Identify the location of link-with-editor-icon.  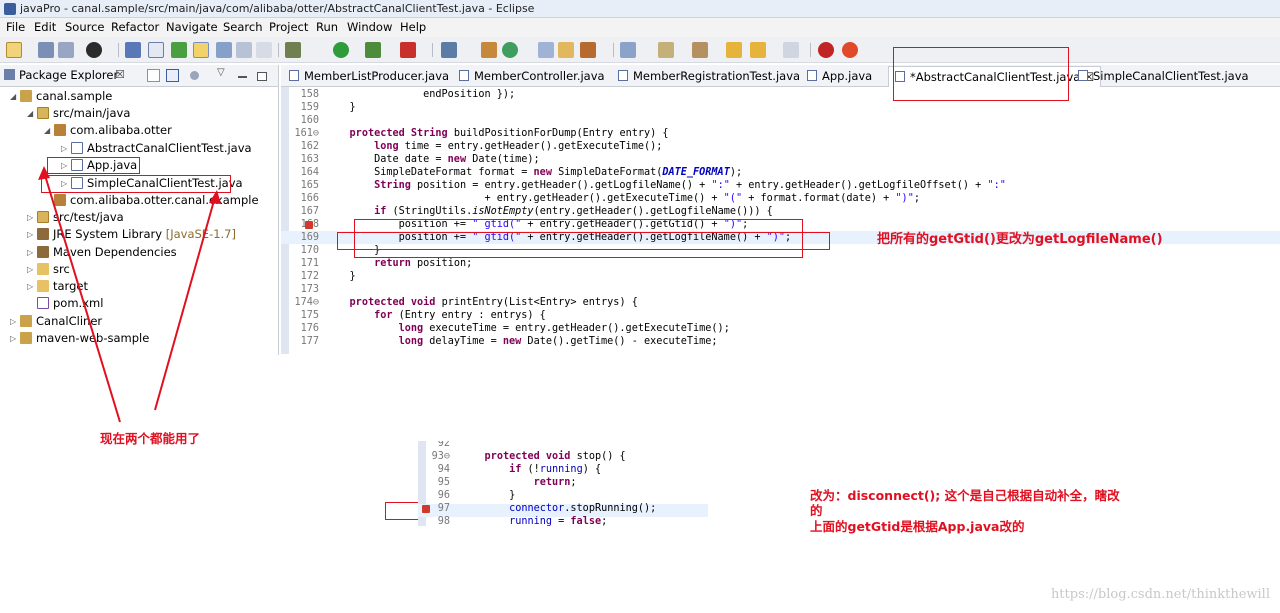
(172, 75).